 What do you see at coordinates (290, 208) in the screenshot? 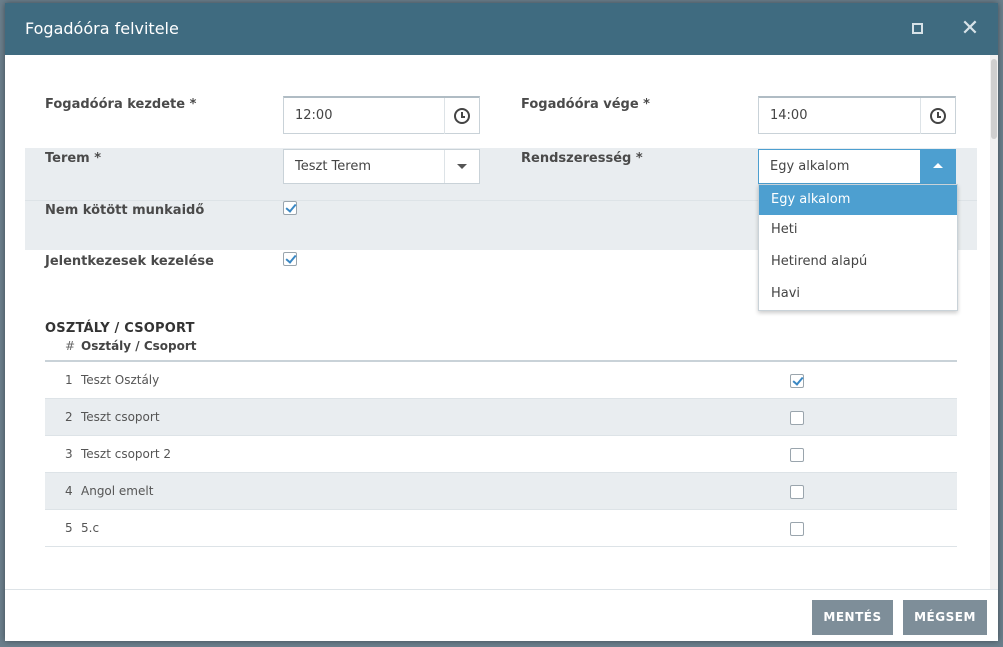
I see `unbound-worktime-checkbox` at bounding box center [290, 208].